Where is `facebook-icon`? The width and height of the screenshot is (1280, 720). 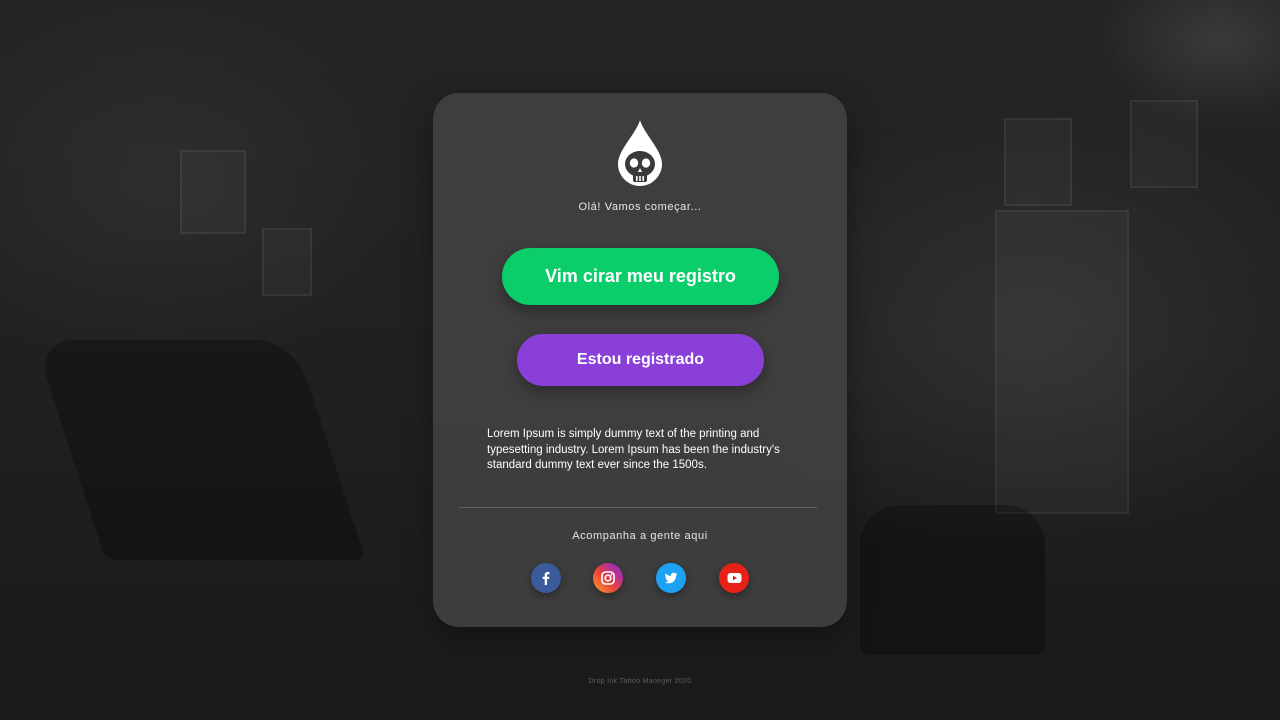
facebook-icon is located at coordinates (546, 578).